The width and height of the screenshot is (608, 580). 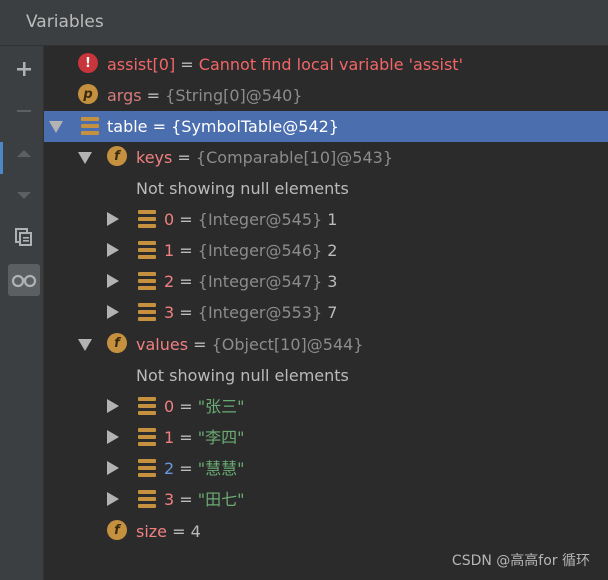 I want to click on parameter-icon: p, so click(x=89, y=95).